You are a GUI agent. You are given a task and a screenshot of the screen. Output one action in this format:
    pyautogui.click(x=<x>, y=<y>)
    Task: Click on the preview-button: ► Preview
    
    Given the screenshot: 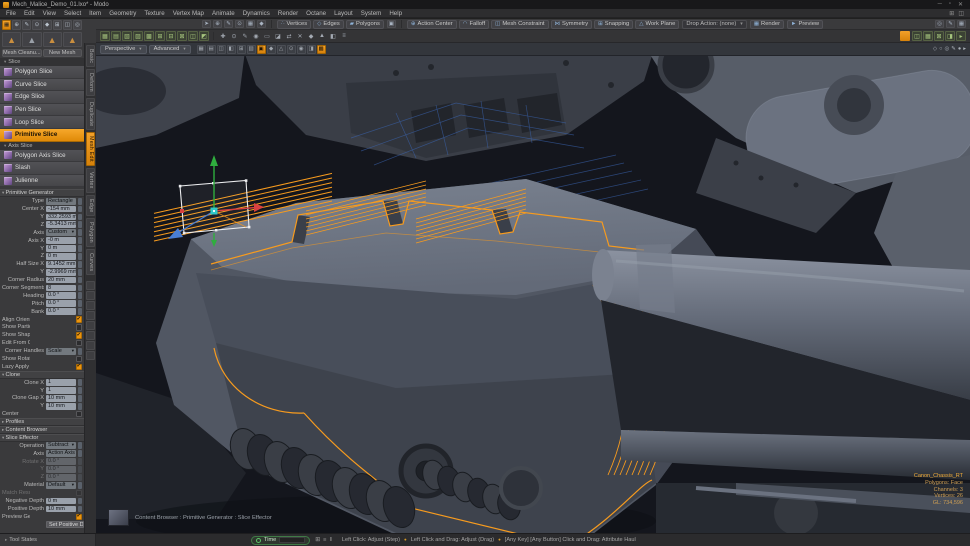 What is the action you would take?
    pyautogui.click(x=805, y=24)
    